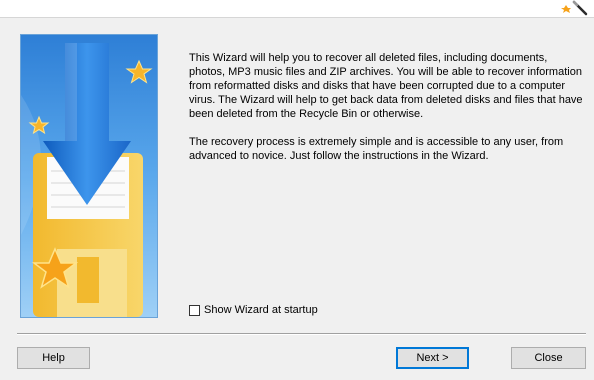 This screenshot has width=594, height=380. Describe the element at coordinates (432, 358) in the screenshot. I see `next-button: Next >` at that location.